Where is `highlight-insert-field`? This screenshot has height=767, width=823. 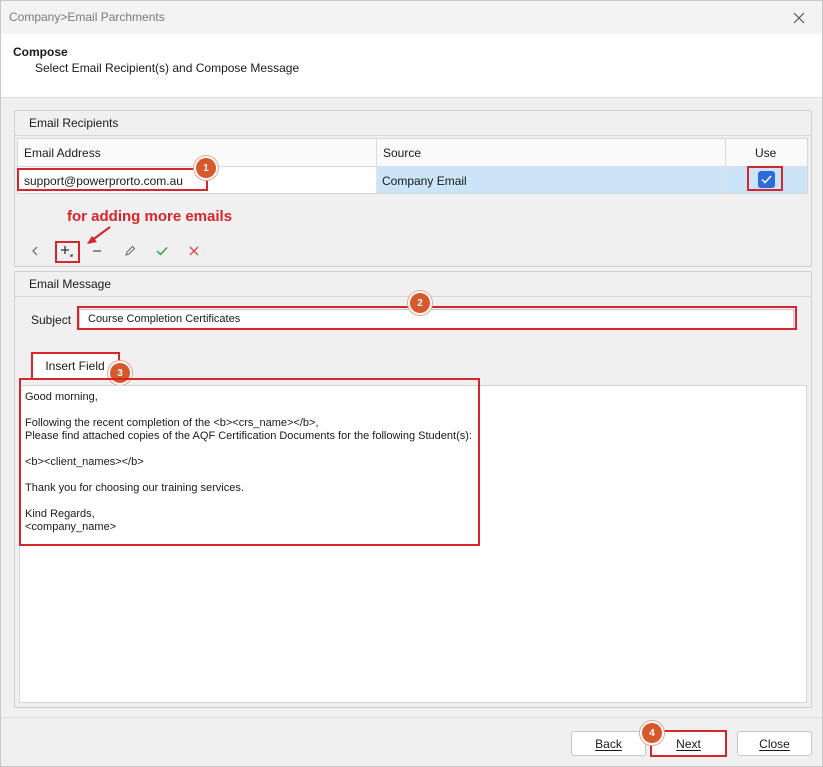
highlight-insert-field is located at coordinates (75, 366).